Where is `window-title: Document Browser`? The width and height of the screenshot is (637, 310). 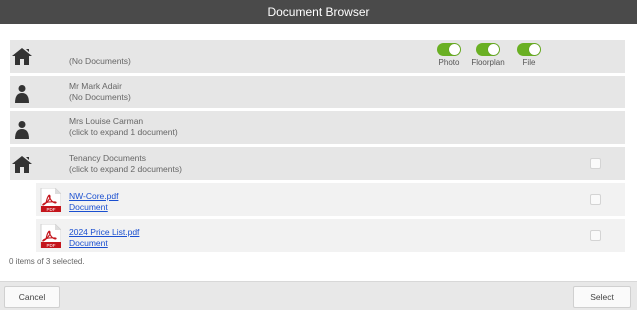 window-title: Document Browser is located at coordinates (318, 12).